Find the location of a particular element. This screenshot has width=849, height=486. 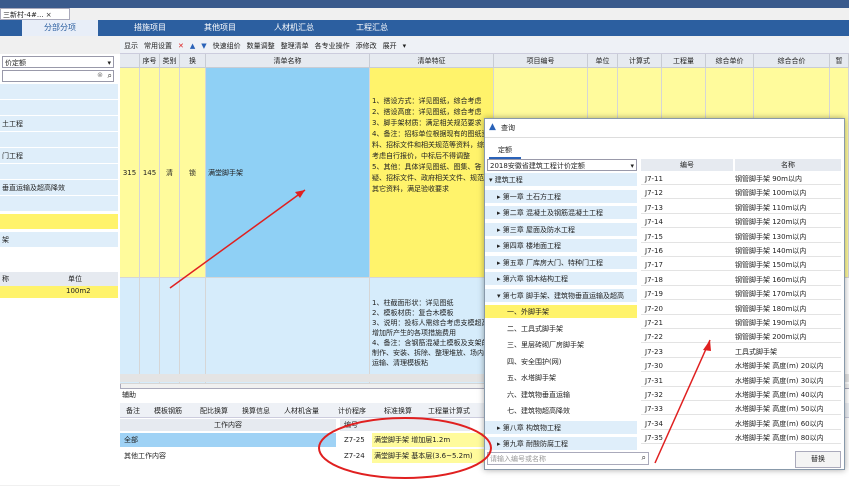

row-number: 316 is located at coordinates (130, 331).